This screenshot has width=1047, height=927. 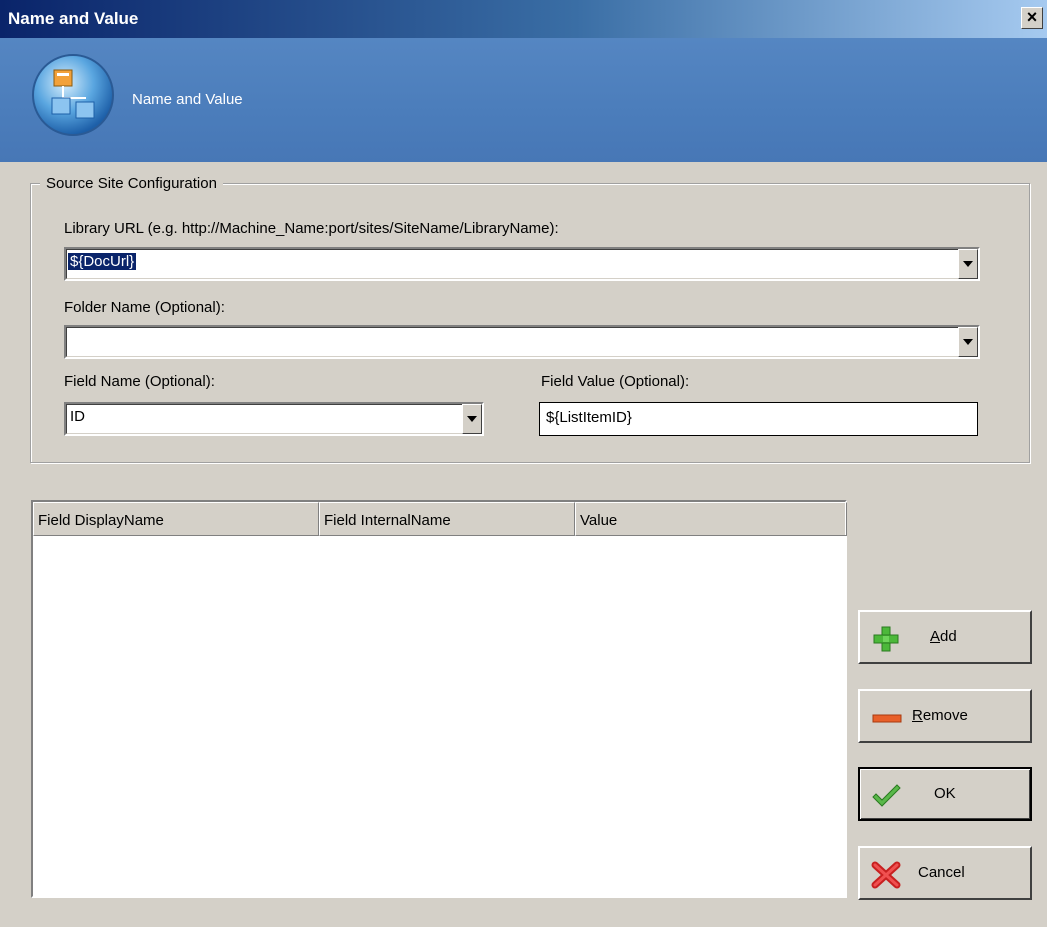 What do you see at coordinates (77, 416) in the screenshot?
I see `field-name-value: ID` at bounding box center [77, 416].